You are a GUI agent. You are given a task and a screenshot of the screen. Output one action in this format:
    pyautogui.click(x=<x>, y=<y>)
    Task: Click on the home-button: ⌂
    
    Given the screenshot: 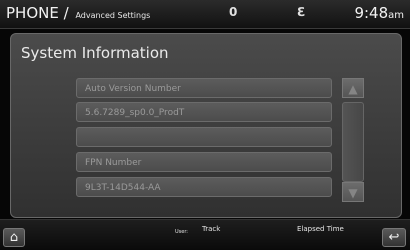 What is the action you would take?
    pyautogui.click(x=14, y=237)
    